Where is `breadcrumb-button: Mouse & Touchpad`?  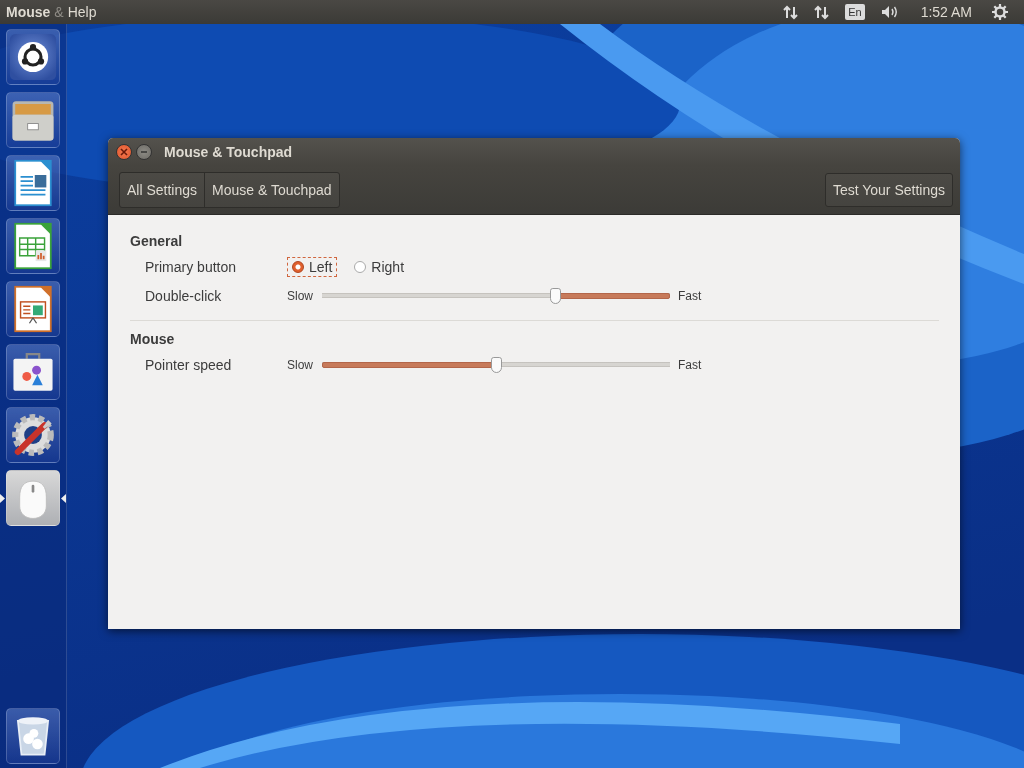 breadcrumb-button: Mouse & Touchpad is located at coordinates (271, 190).